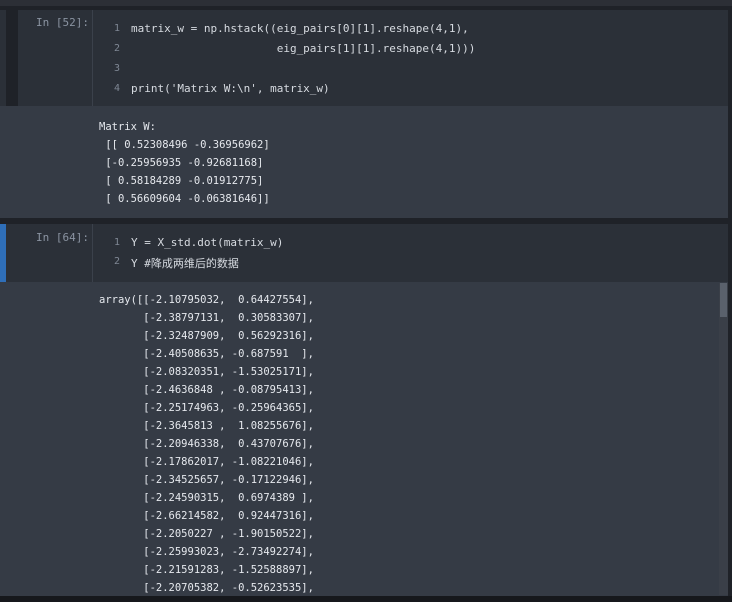  What do you see at coordinates (116, 68) in the screenshot?
I see `line-number: 3` at bounding box center [116, 68].